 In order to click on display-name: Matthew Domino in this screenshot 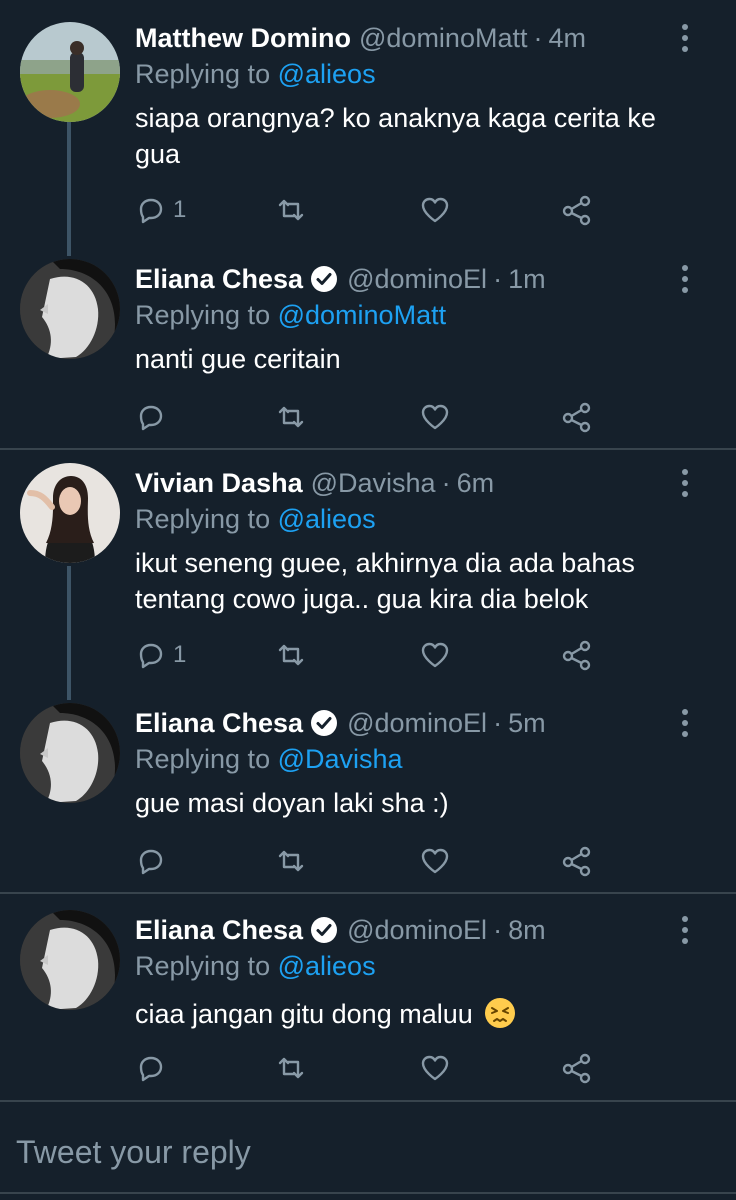, I will do `click(243, 38)`.